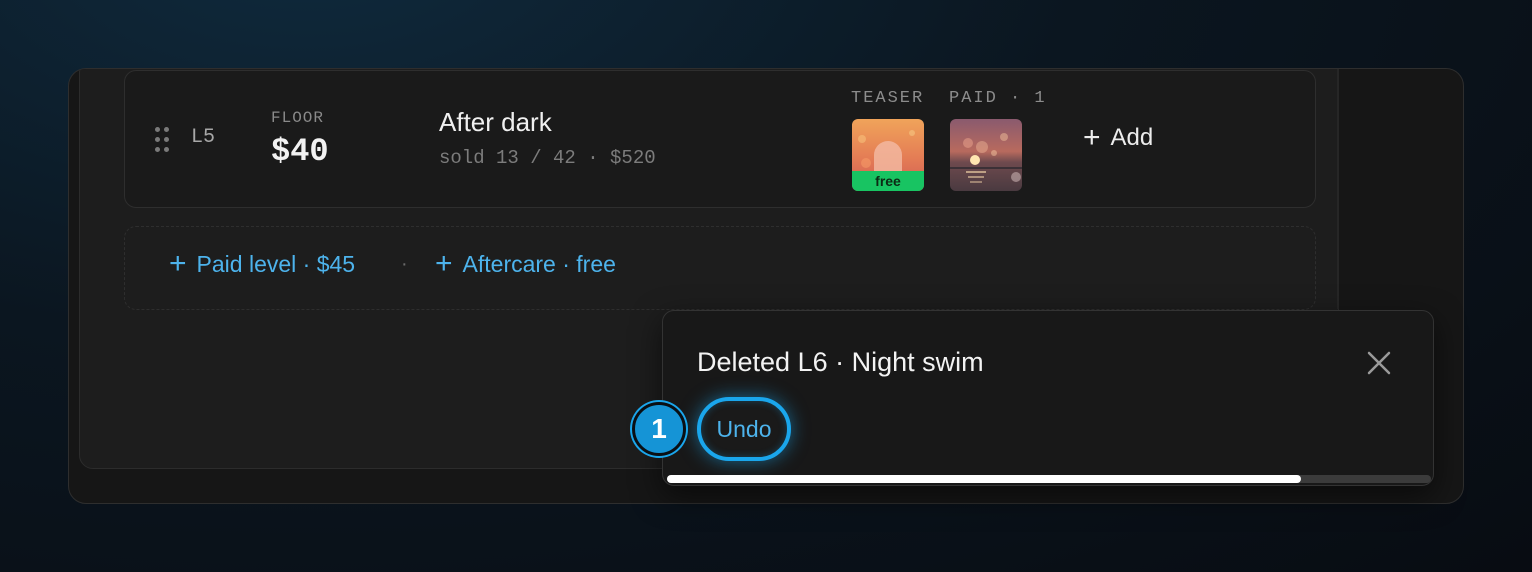  I want to click on paid-label: PAID · 1, so click(998, 98).